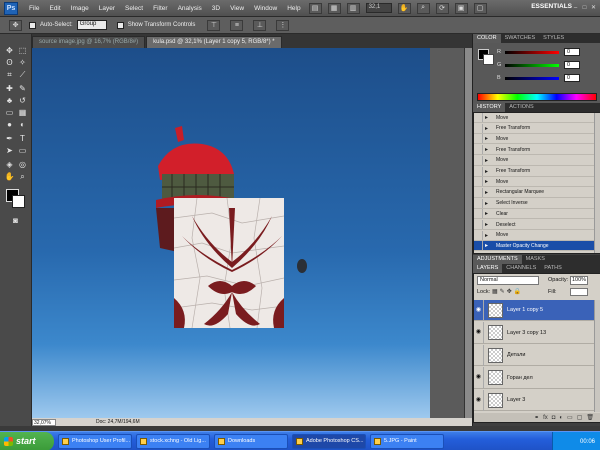  I want to click on clone-stamp-tool-icon: ♣, so click(9, 101).